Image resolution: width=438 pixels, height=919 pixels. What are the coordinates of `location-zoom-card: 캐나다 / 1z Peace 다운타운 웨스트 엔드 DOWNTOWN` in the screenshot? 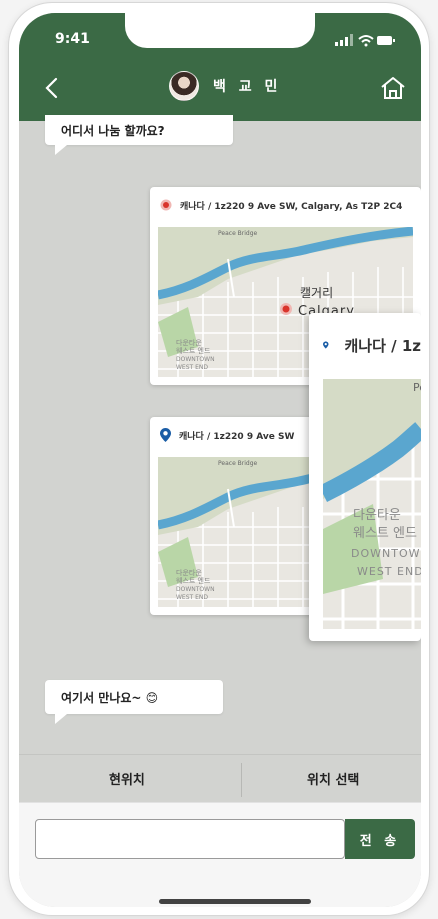 It's located at (365, 477).